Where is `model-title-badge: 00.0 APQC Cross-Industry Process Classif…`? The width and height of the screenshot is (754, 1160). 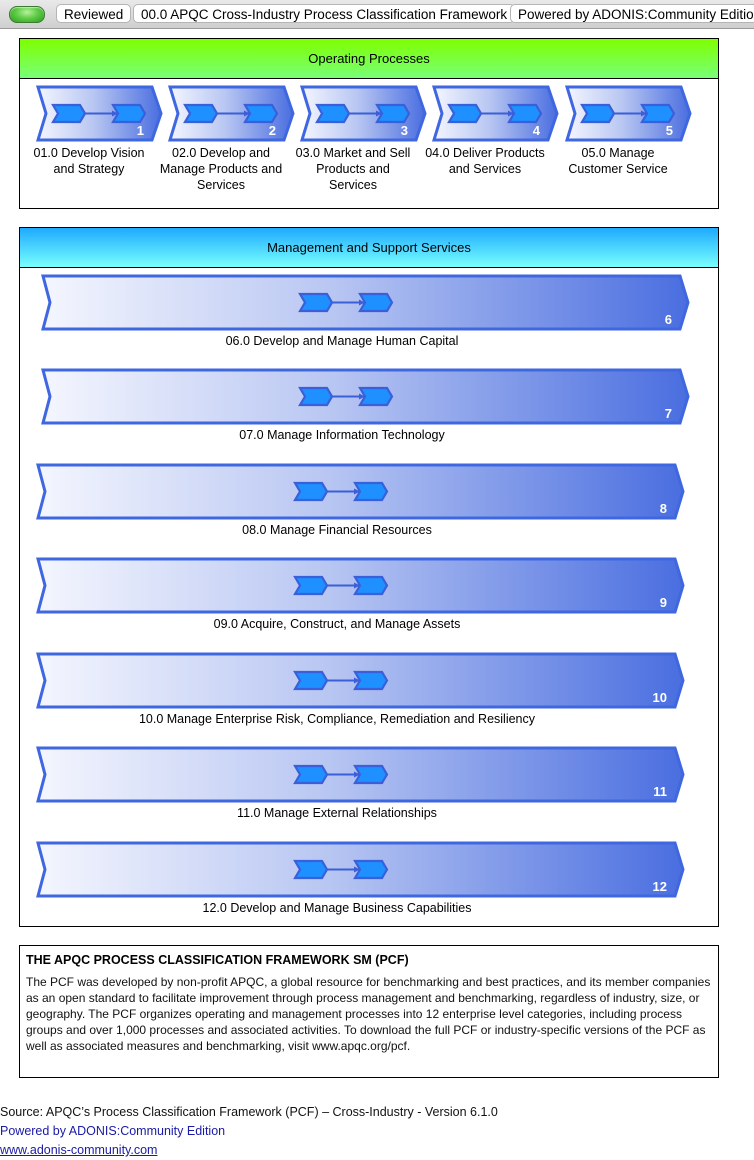
model-title-badge: 00.0 APQC Cross-Industry Process Classif… is located at coordinates (324, 13).